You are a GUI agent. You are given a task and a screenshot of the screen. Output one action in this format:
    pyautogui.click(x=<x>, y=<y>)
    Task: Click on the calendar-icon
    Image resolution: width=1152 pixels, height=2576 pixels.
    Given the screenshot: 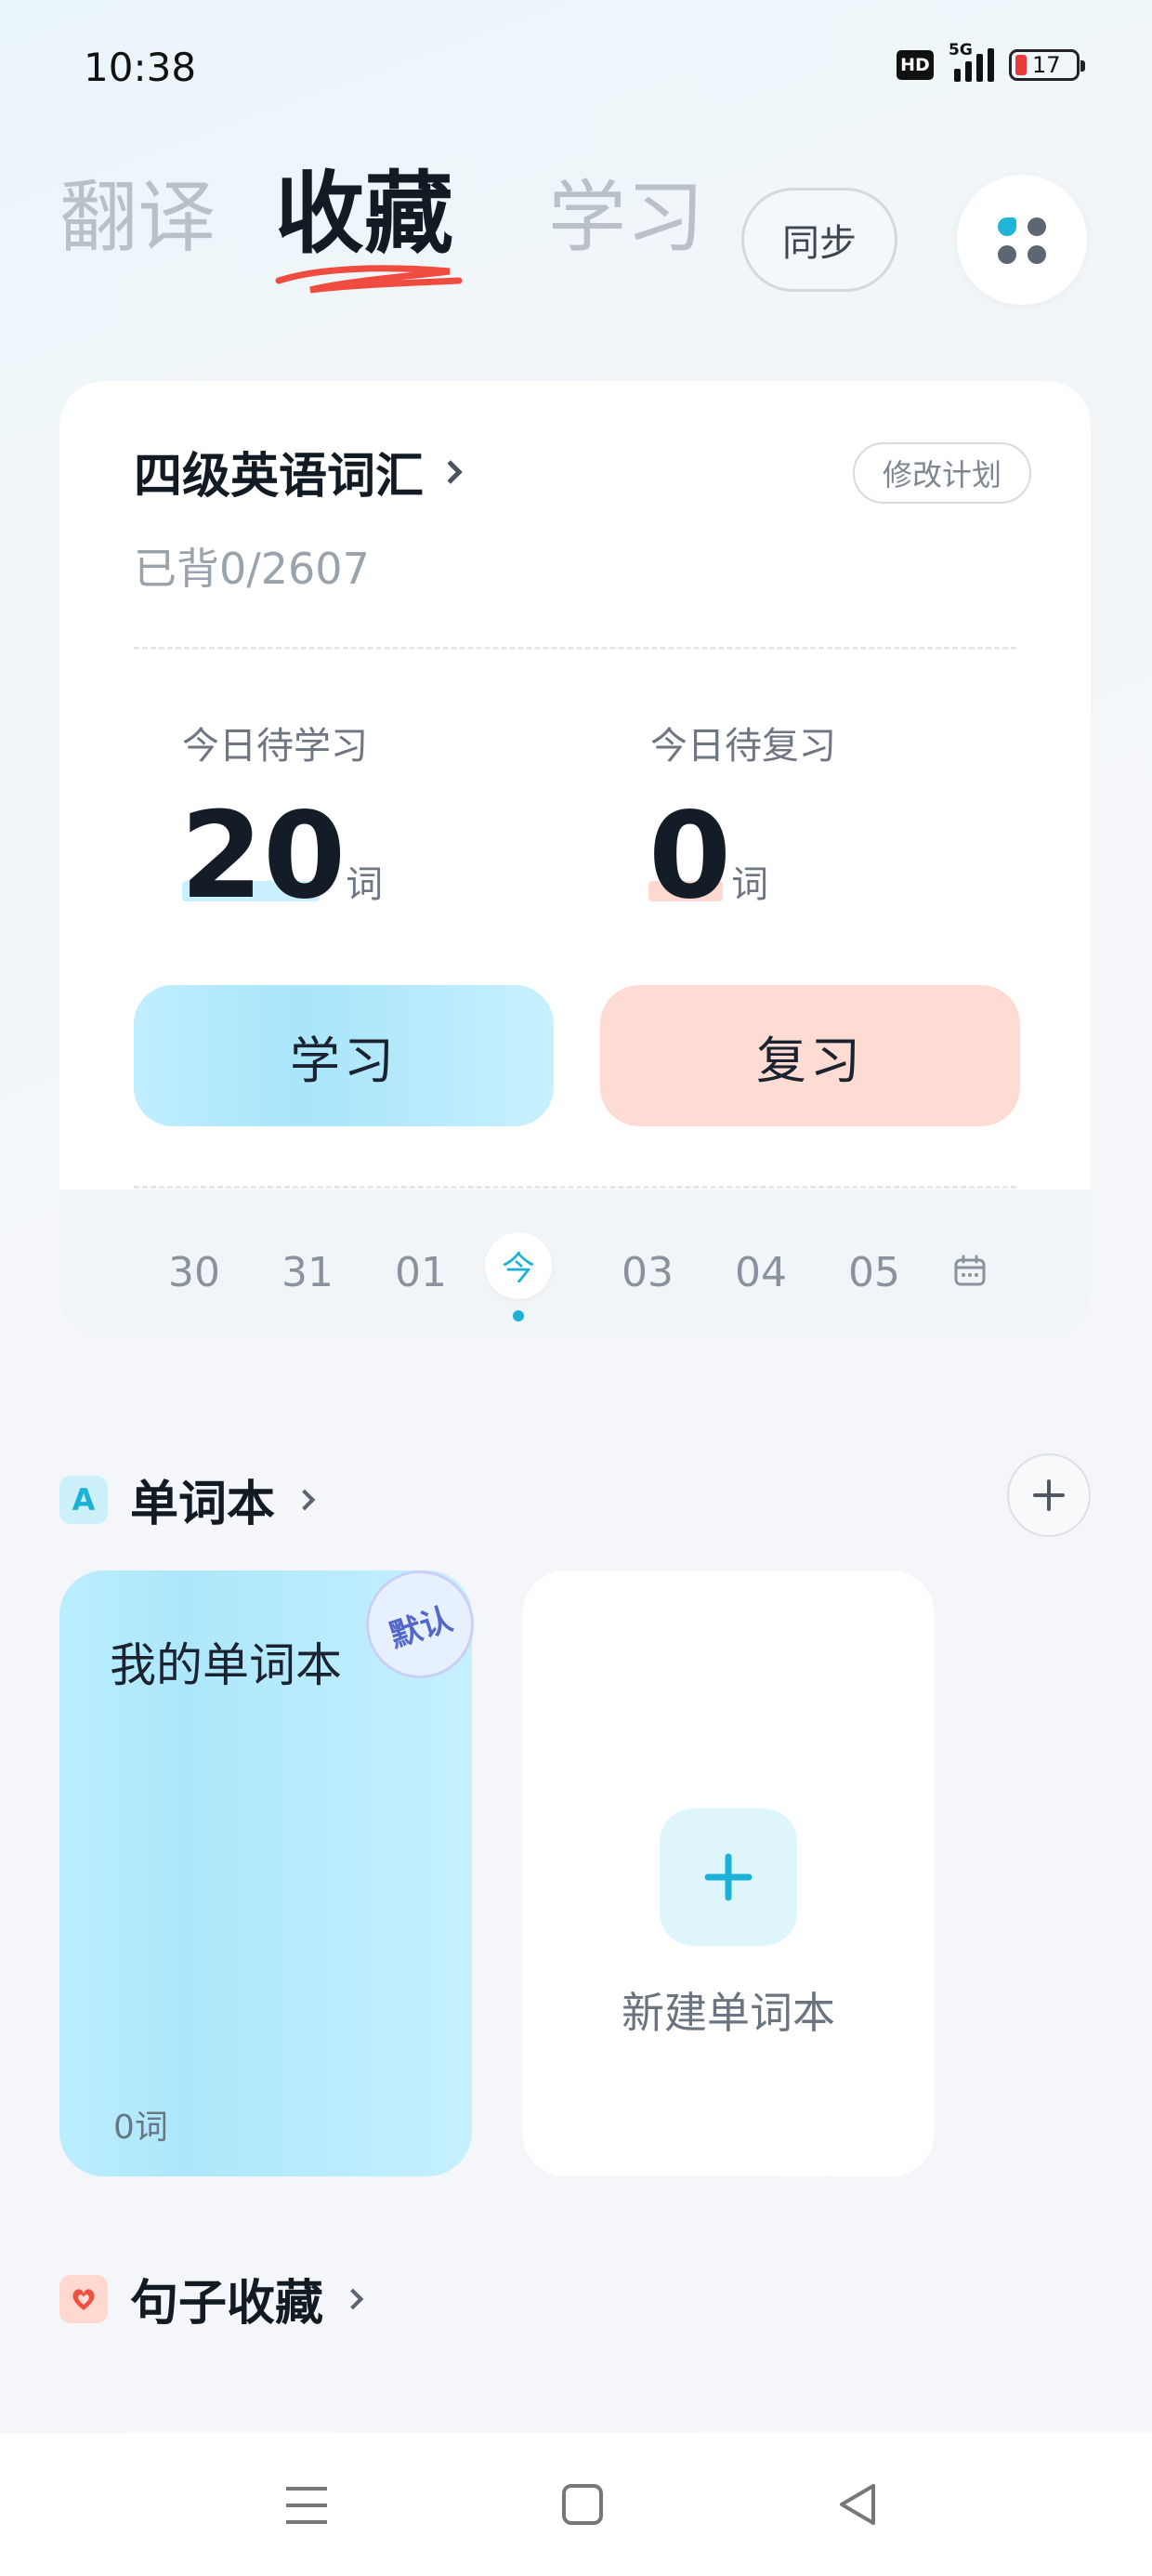 What is the action you would take?
    pyautogui.click(x=970, y=1271)
    